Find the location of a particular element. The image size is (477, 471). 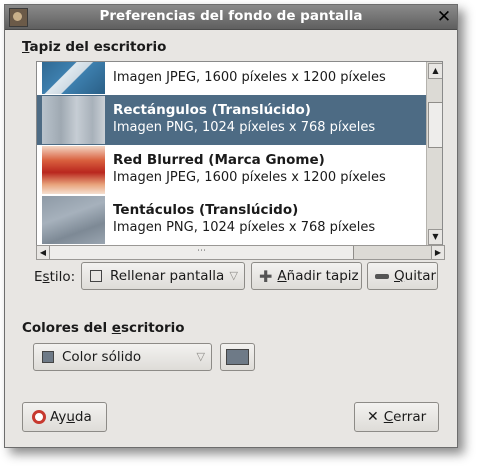

color-mode-selected: Color sólido is located at coordinates (102, 357).